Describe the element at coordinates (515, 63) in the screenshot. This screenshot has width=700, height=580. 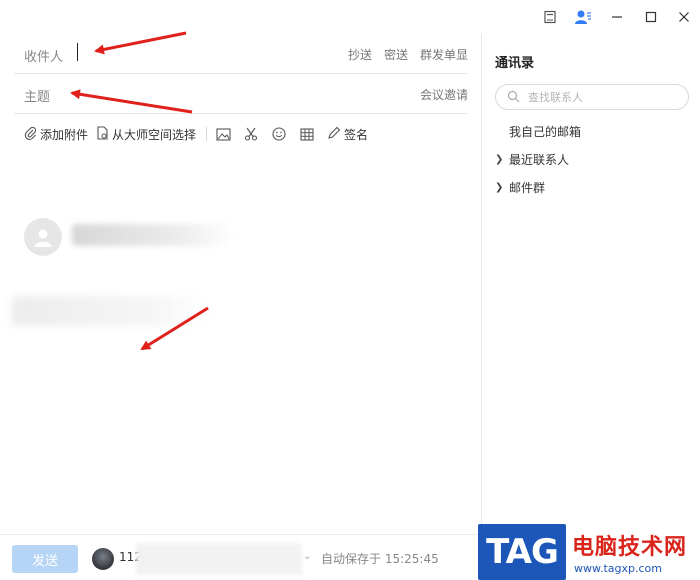
I see `contacts-title: 通讯录` at that location.